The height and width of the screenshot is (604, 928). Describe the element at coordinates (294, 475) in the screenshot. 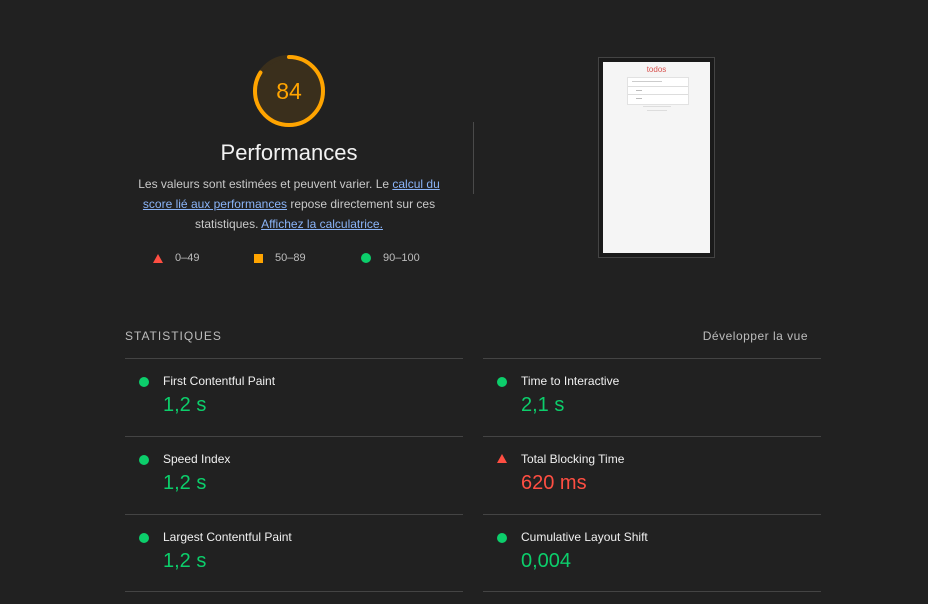

I see `metric-speed-index: Speed Index 1,2 s` at that location.